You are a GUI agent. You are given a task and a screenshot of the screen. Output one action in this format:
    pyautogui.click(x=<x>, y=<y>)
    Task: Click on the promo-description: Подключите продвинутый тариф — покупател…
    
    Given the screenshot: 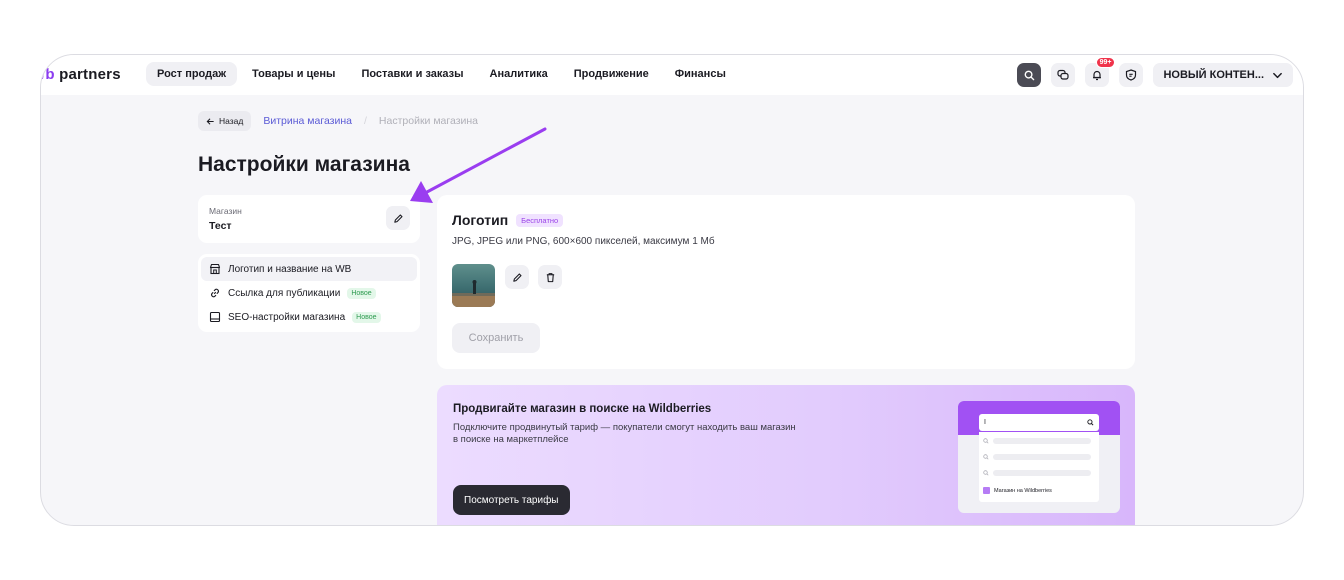 What is the action you would take?
    pyautogui.click(x=624, y=433)
    